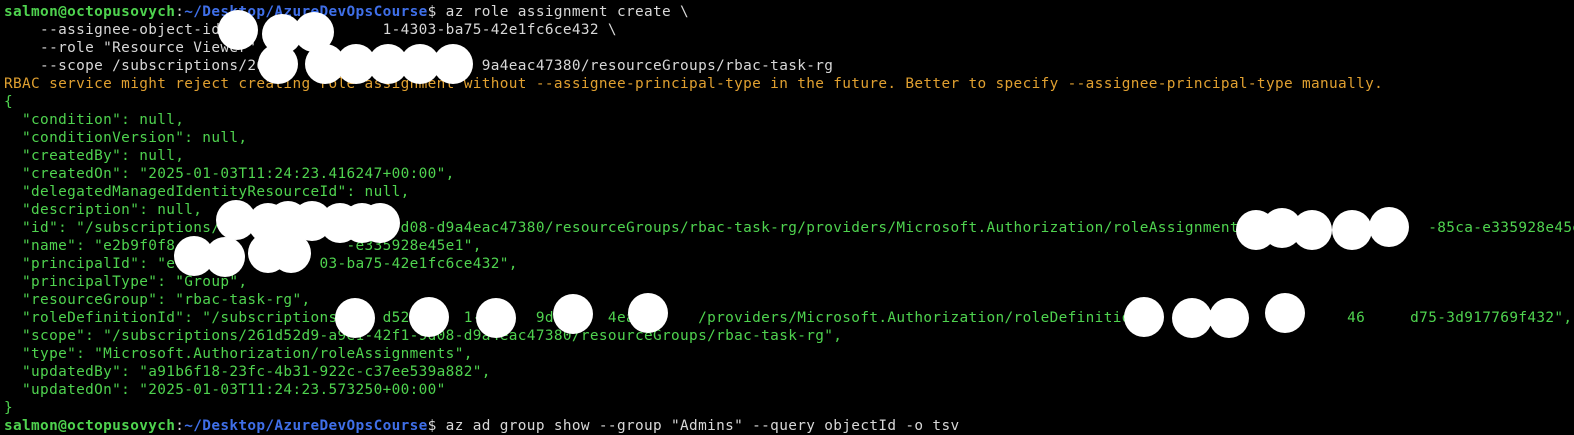 The width and height of the screenshot is (1574, 435). I want to click on terminal-text: {, so click(9, 102).